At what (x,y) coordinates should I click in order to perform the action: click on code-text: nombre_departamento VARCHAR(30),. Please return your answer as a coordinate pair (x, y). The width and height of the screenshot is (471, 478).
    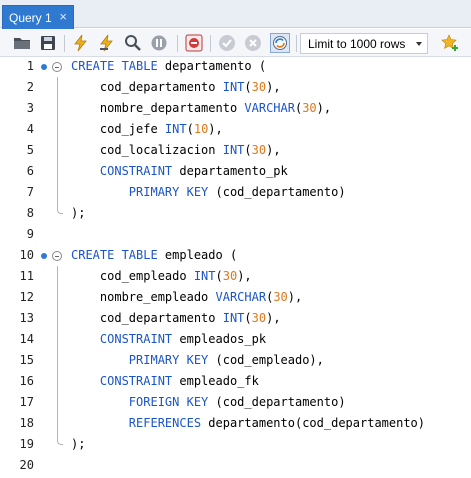
    Looking at the image, I should click on (201, 108).